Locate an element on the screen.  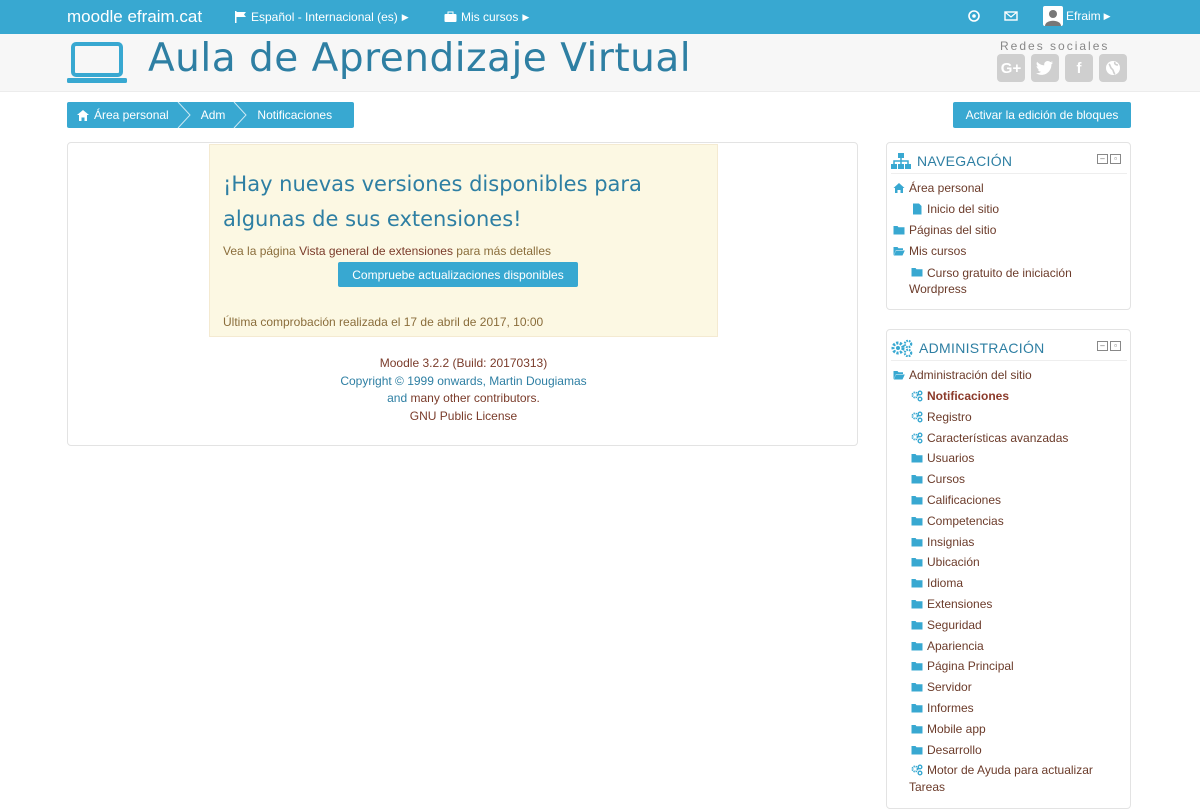
admin-item: Insignias is located at coordinates (942, 542).